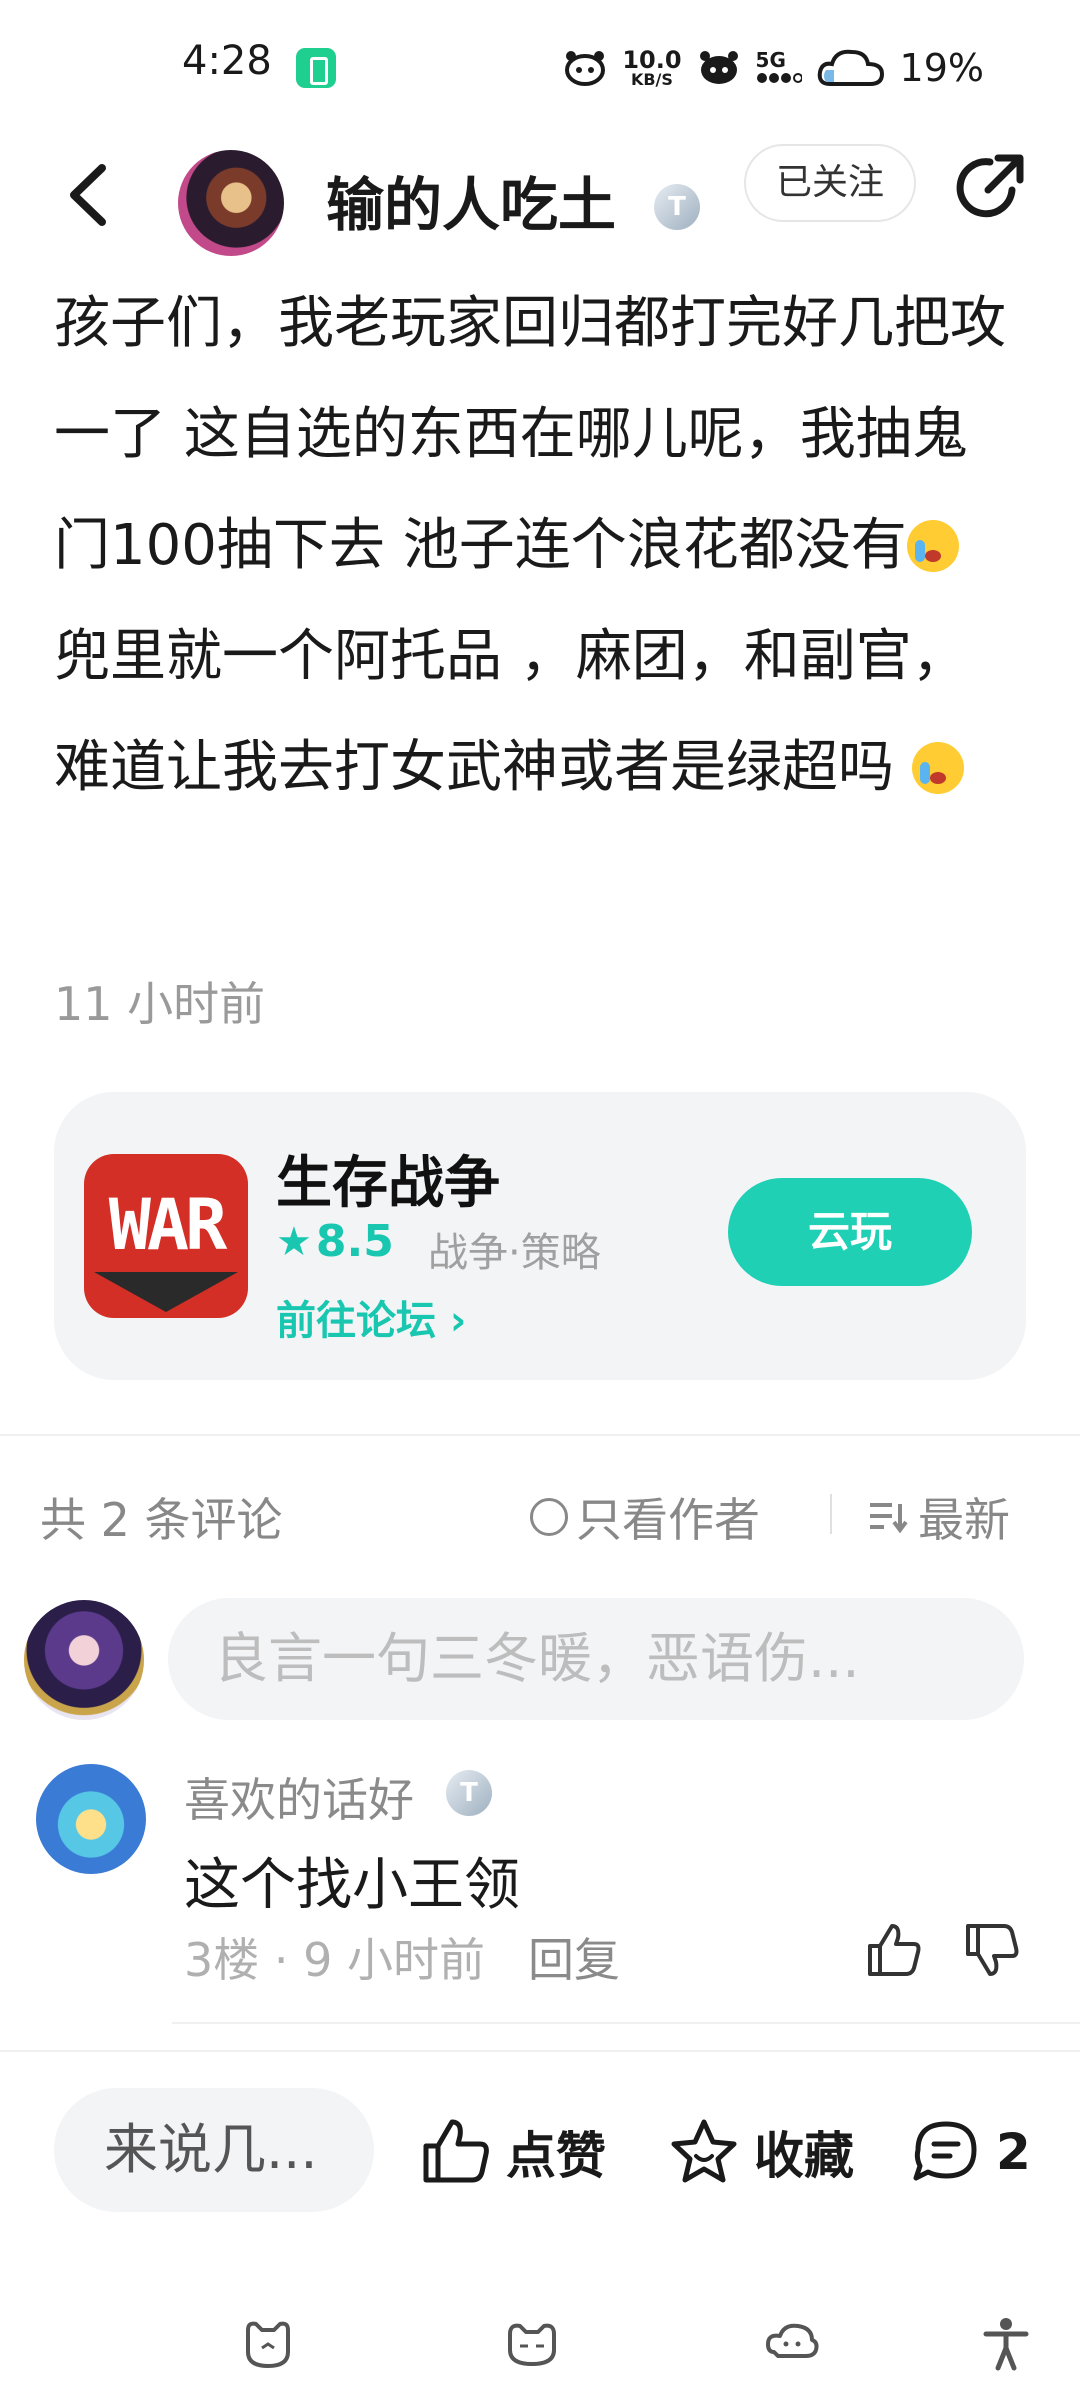 The width and height of the screenshot is (1080, 2400). I want to click on post-header: 输的人吃土 T 已关注, so click(540, 195).